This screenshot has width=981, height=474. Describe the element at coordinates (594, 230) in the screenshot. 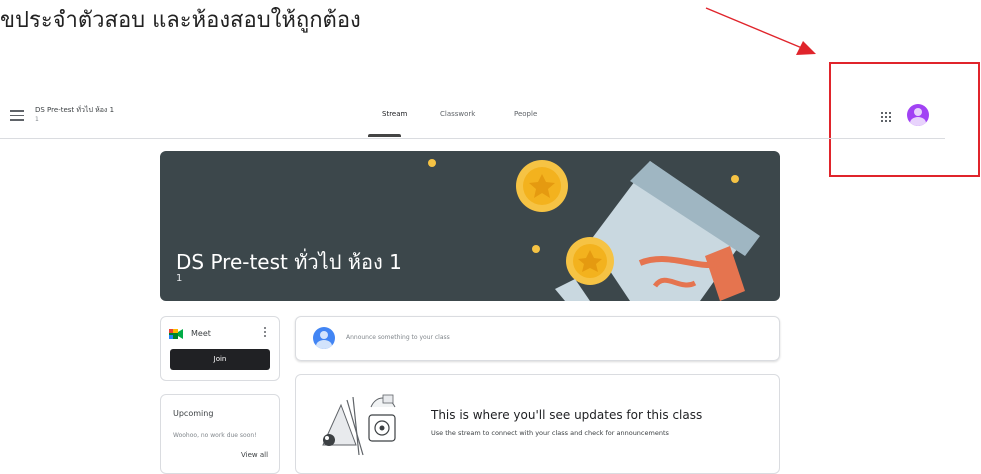

I see `graduation-illustration` at that location.